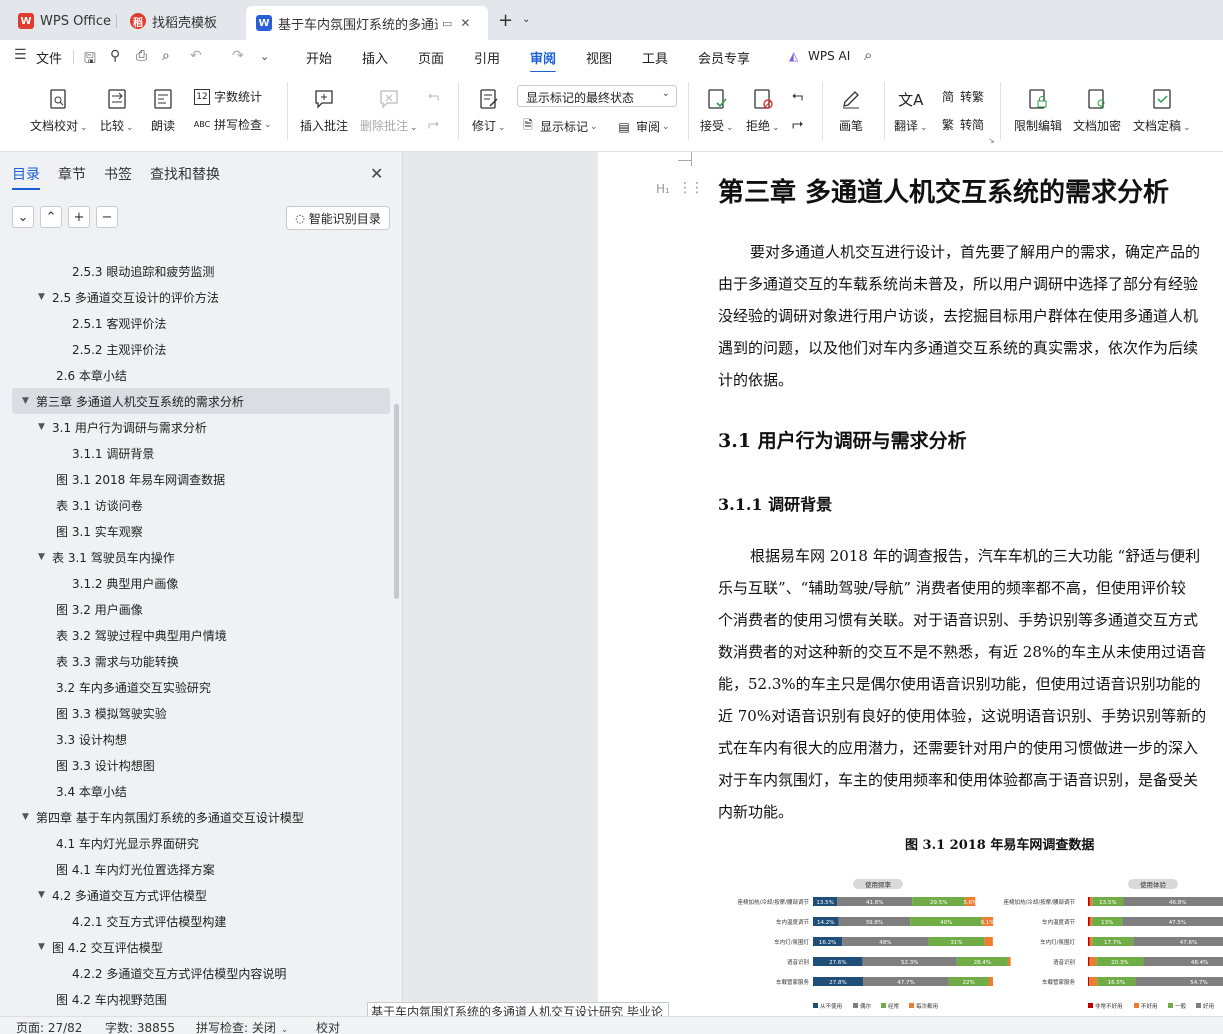 This screenshot has height=1034, width=1223. I want to click on drag-handle-icon: ⋮⋮, so click(691, 188).